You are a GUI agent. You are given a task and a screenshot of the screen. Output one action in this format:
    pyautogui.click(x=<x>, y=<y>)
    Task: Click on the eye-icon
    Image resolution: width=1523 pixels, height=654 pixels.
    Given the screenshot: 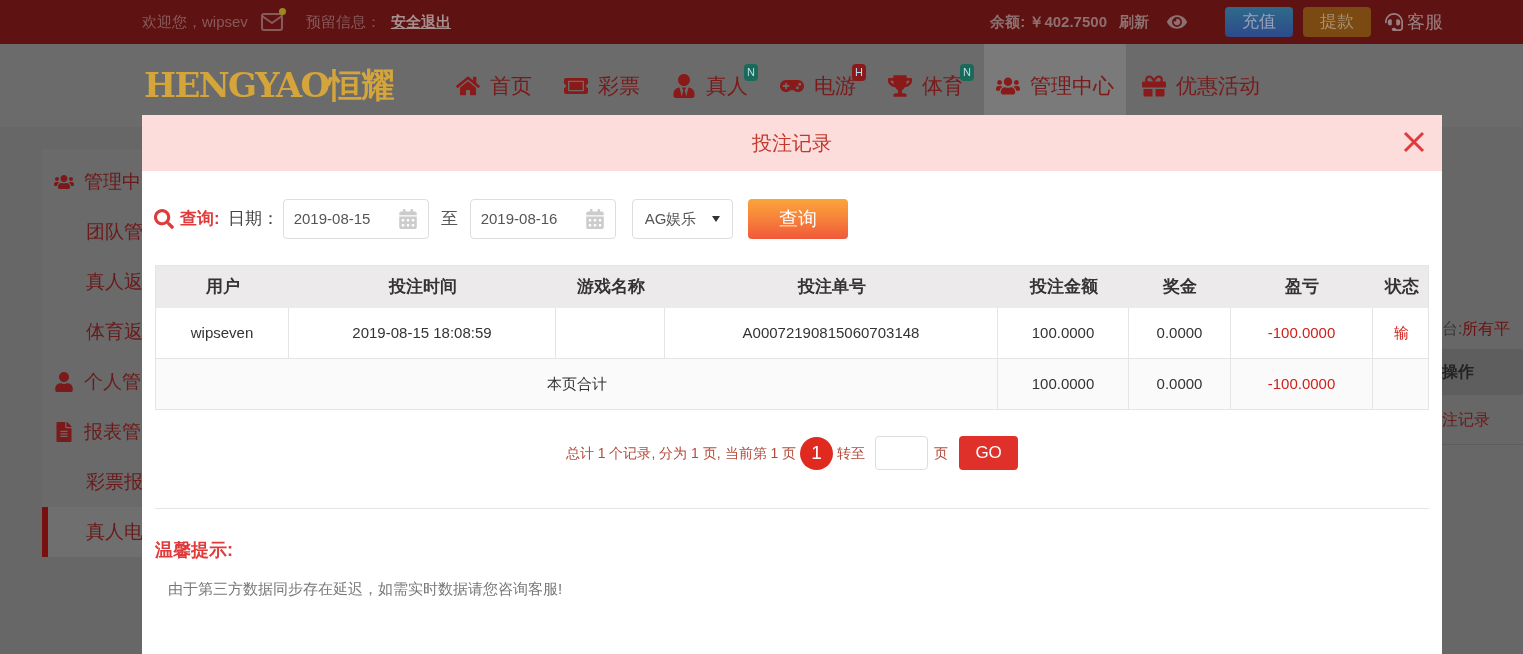 What is the action you would take?
    pyautogui.click(x=1177, y=22)
    